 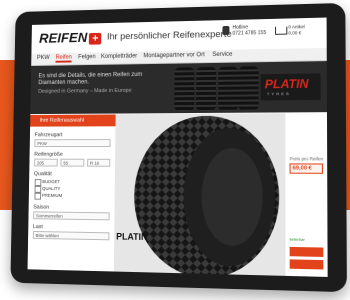 What do you see at coordinates (48, 154) in the screenshot?
I see `reifengroesse-label: Reifengröße` at bounding box center [48, 154].